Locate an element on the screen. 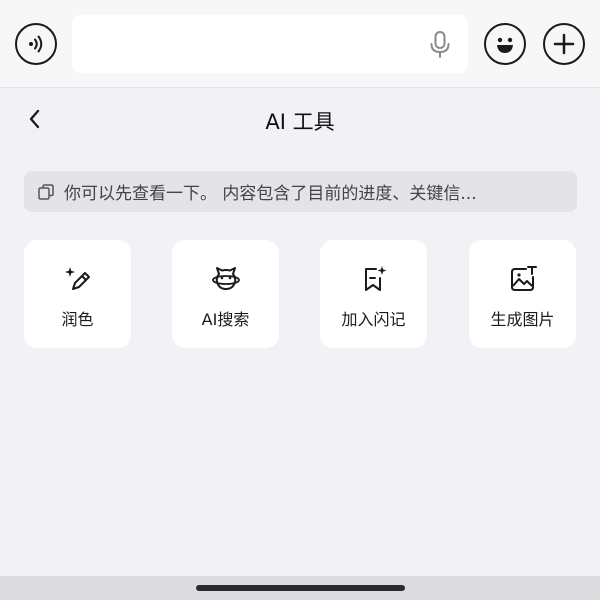 This screenshot has height=600, width=600. tool-polish: 润色 is located at coordinates (77, 294).